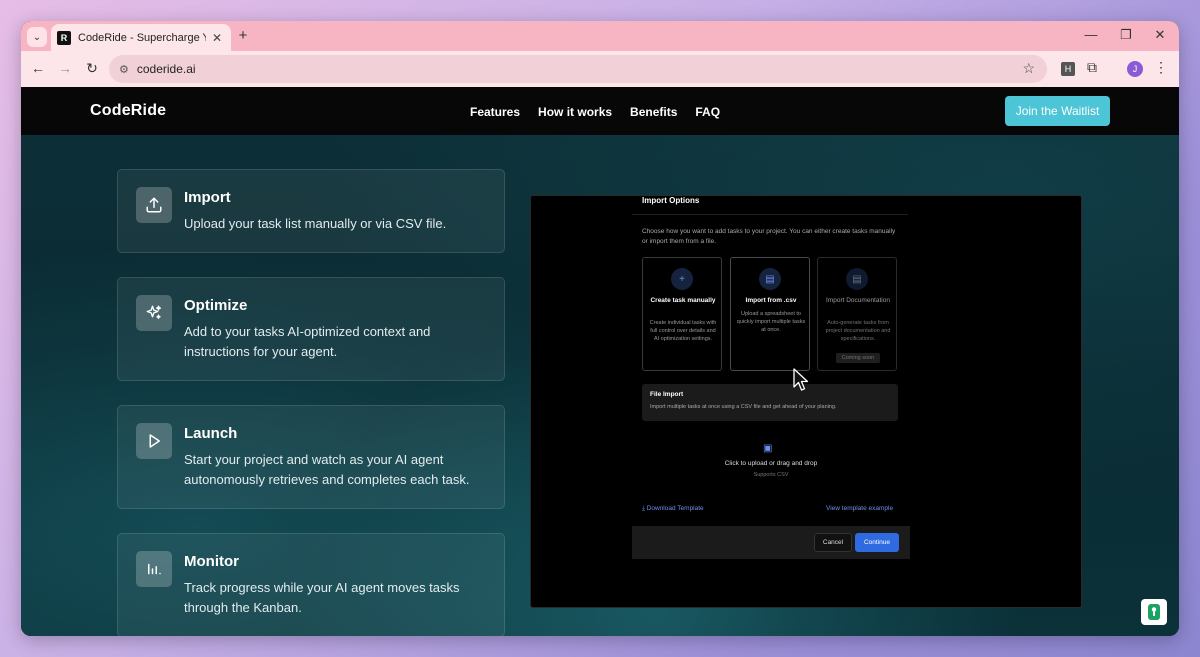  I want to click on feature-title: Import, so click(207, 197).